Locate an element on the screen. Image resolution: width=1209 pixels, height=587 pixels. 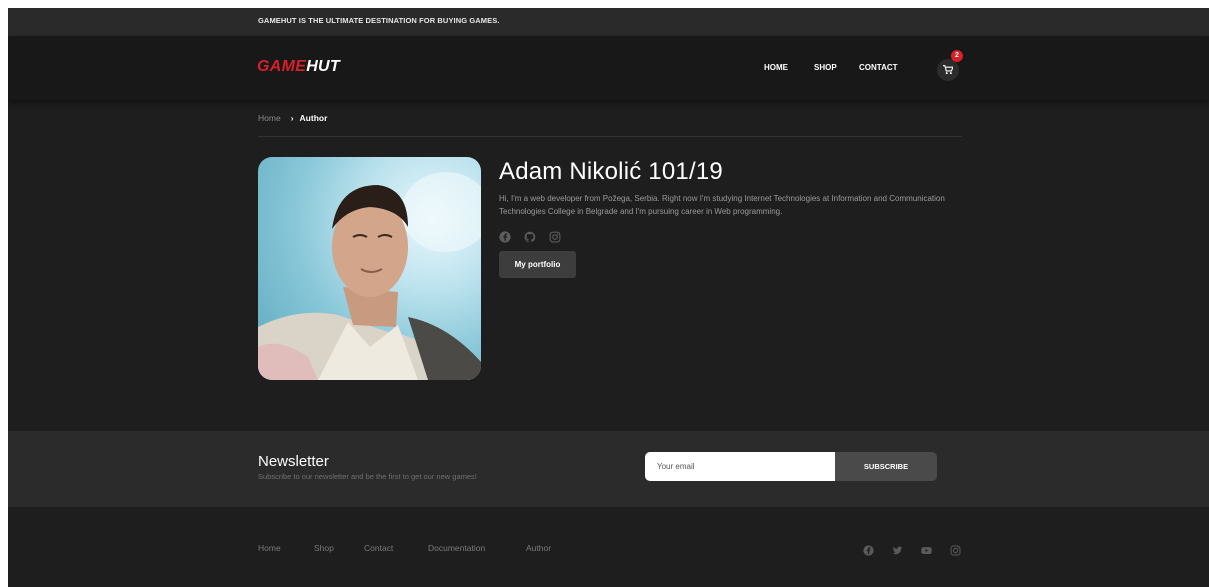
cart-button is located at coordinates (948, 70).